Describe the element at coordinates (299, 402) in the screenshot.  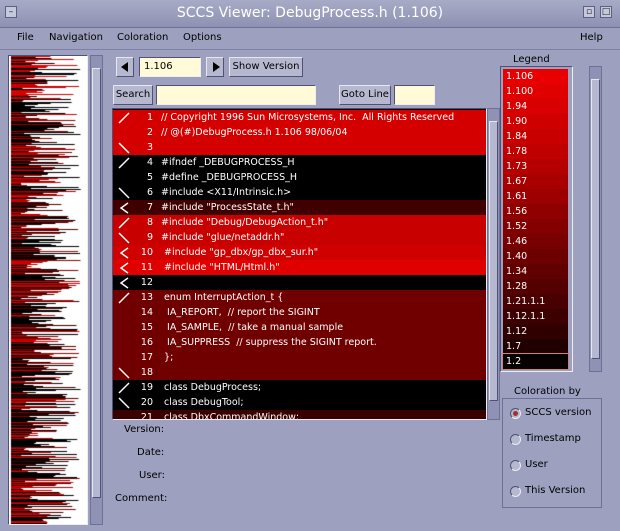
I see `code-line: 20 class DebugTool;` at that location.